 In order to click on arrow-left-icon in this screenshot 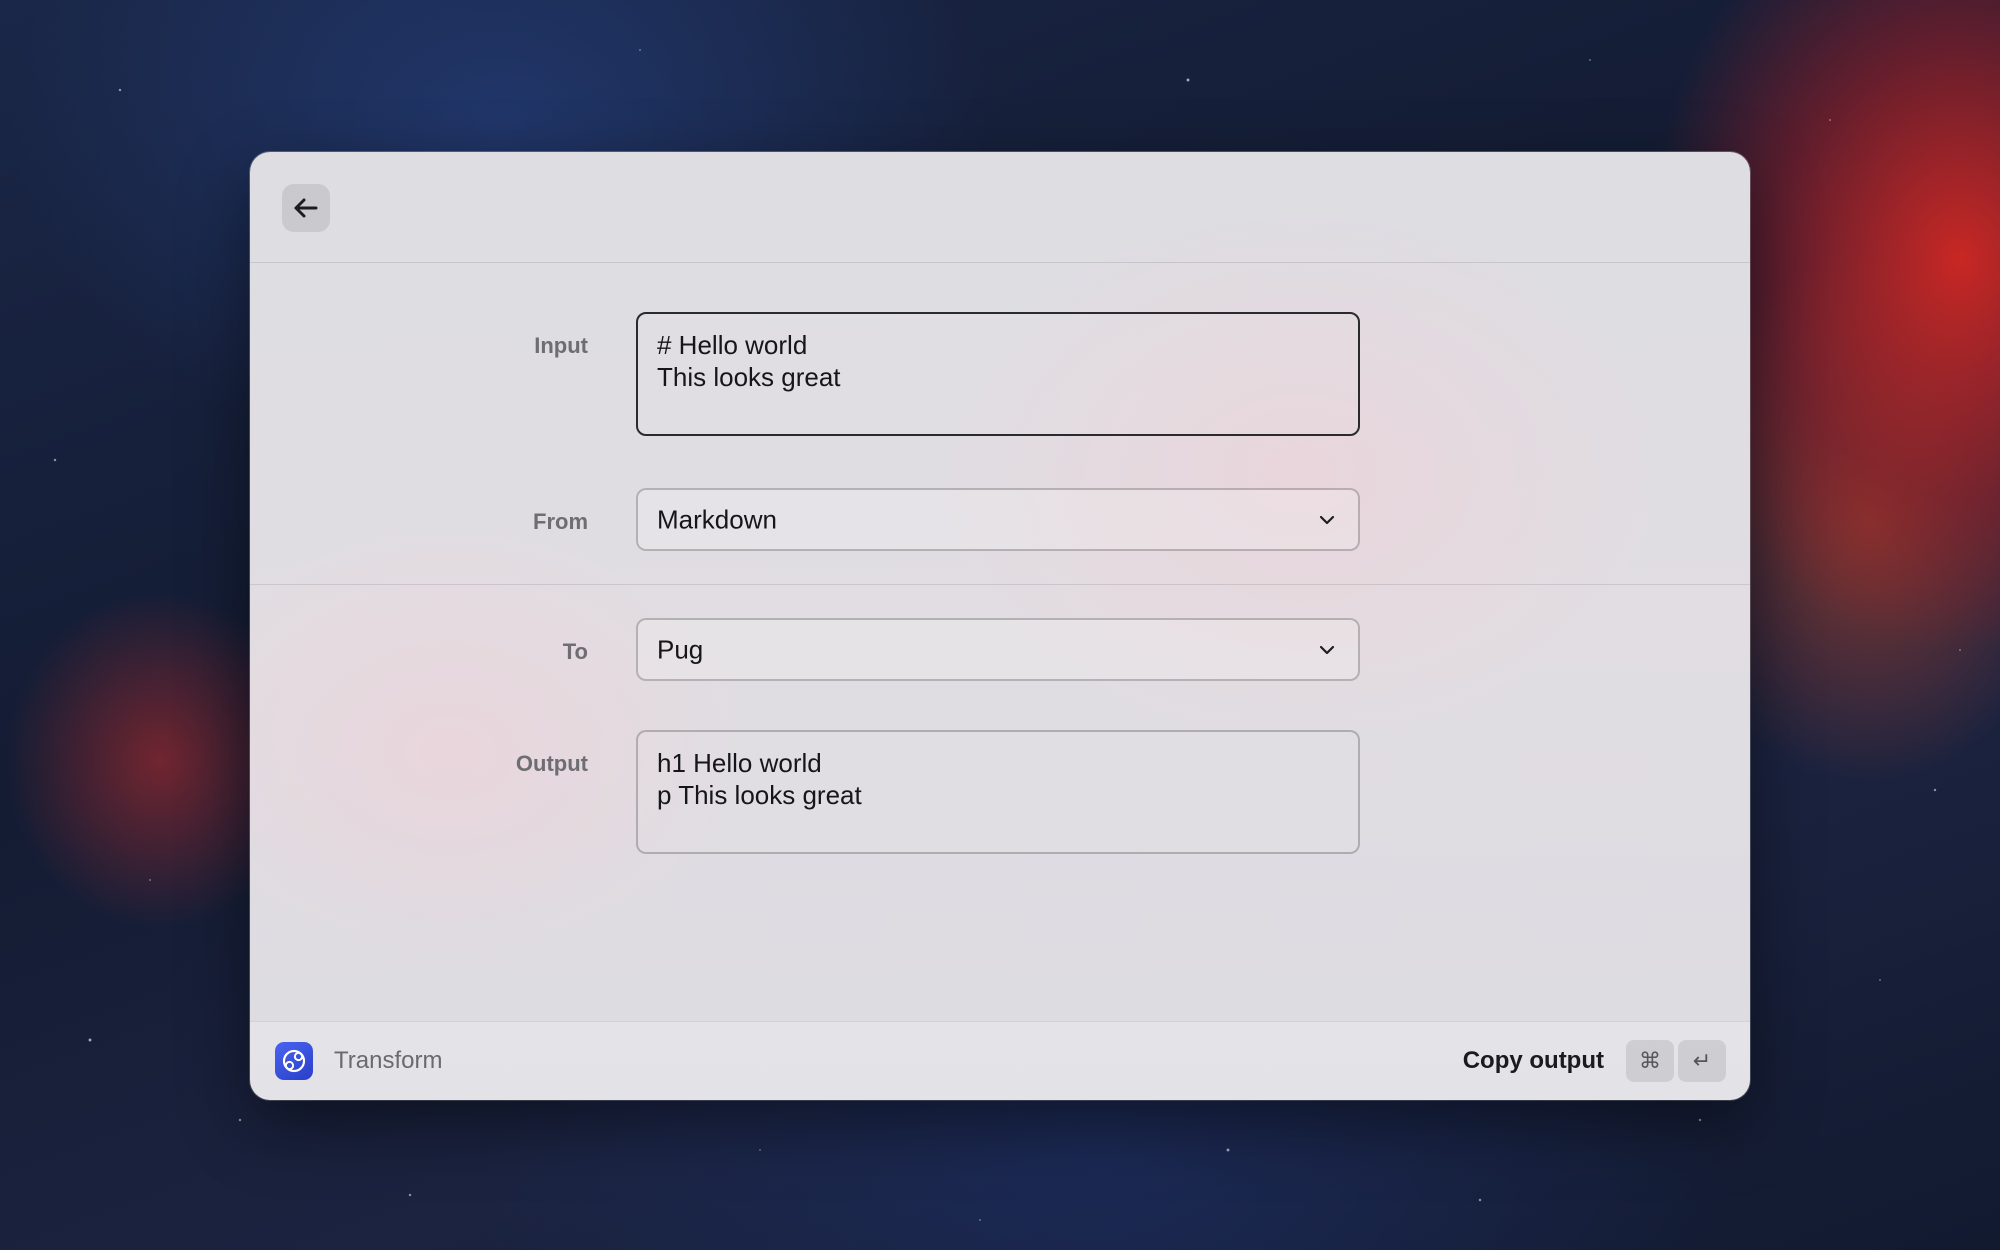, I will do `click(306, 208)`.